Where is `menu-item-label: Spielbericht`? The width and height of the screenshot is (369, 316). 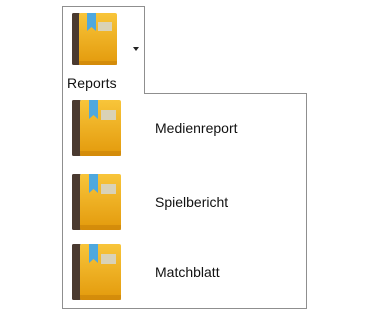 menu-item-label: Spielbericht is located at coordinates (192, 202).